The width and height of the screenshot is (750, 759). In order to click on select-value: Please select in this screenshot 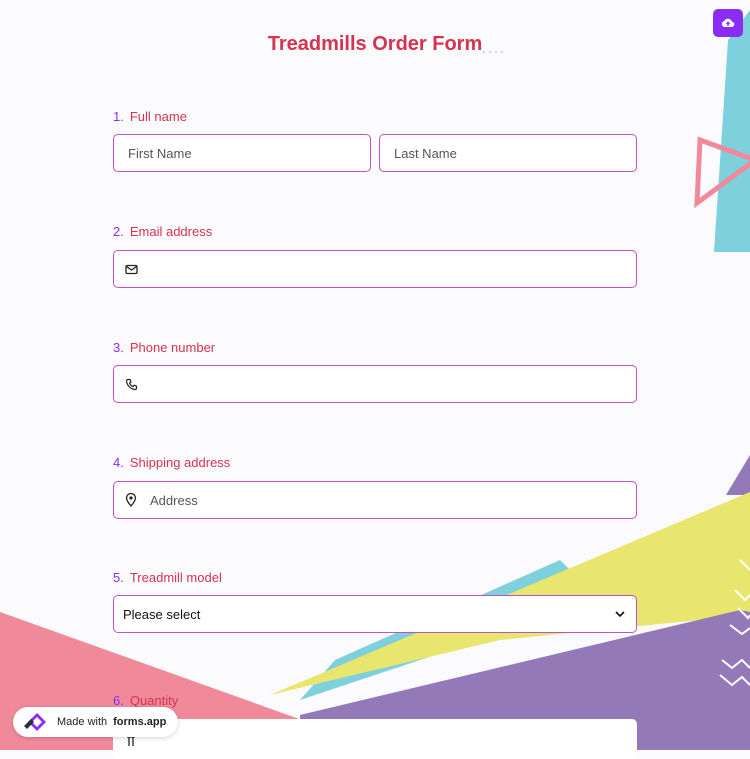, I will do `click(162, 614)`.